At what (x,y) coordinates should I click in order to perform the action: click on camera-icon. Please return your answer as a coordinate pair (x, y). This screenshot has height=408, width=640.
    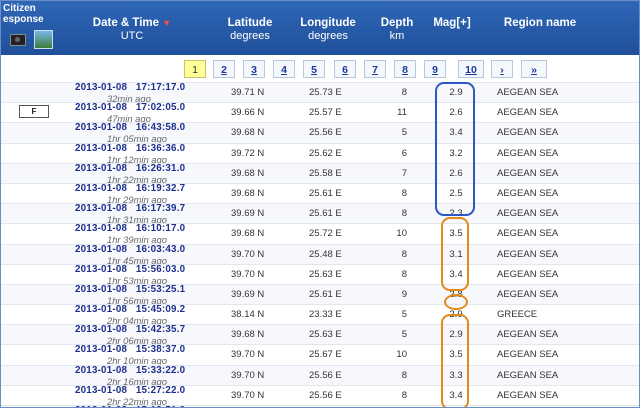
    Looking at the image, I should click on (18, 40).